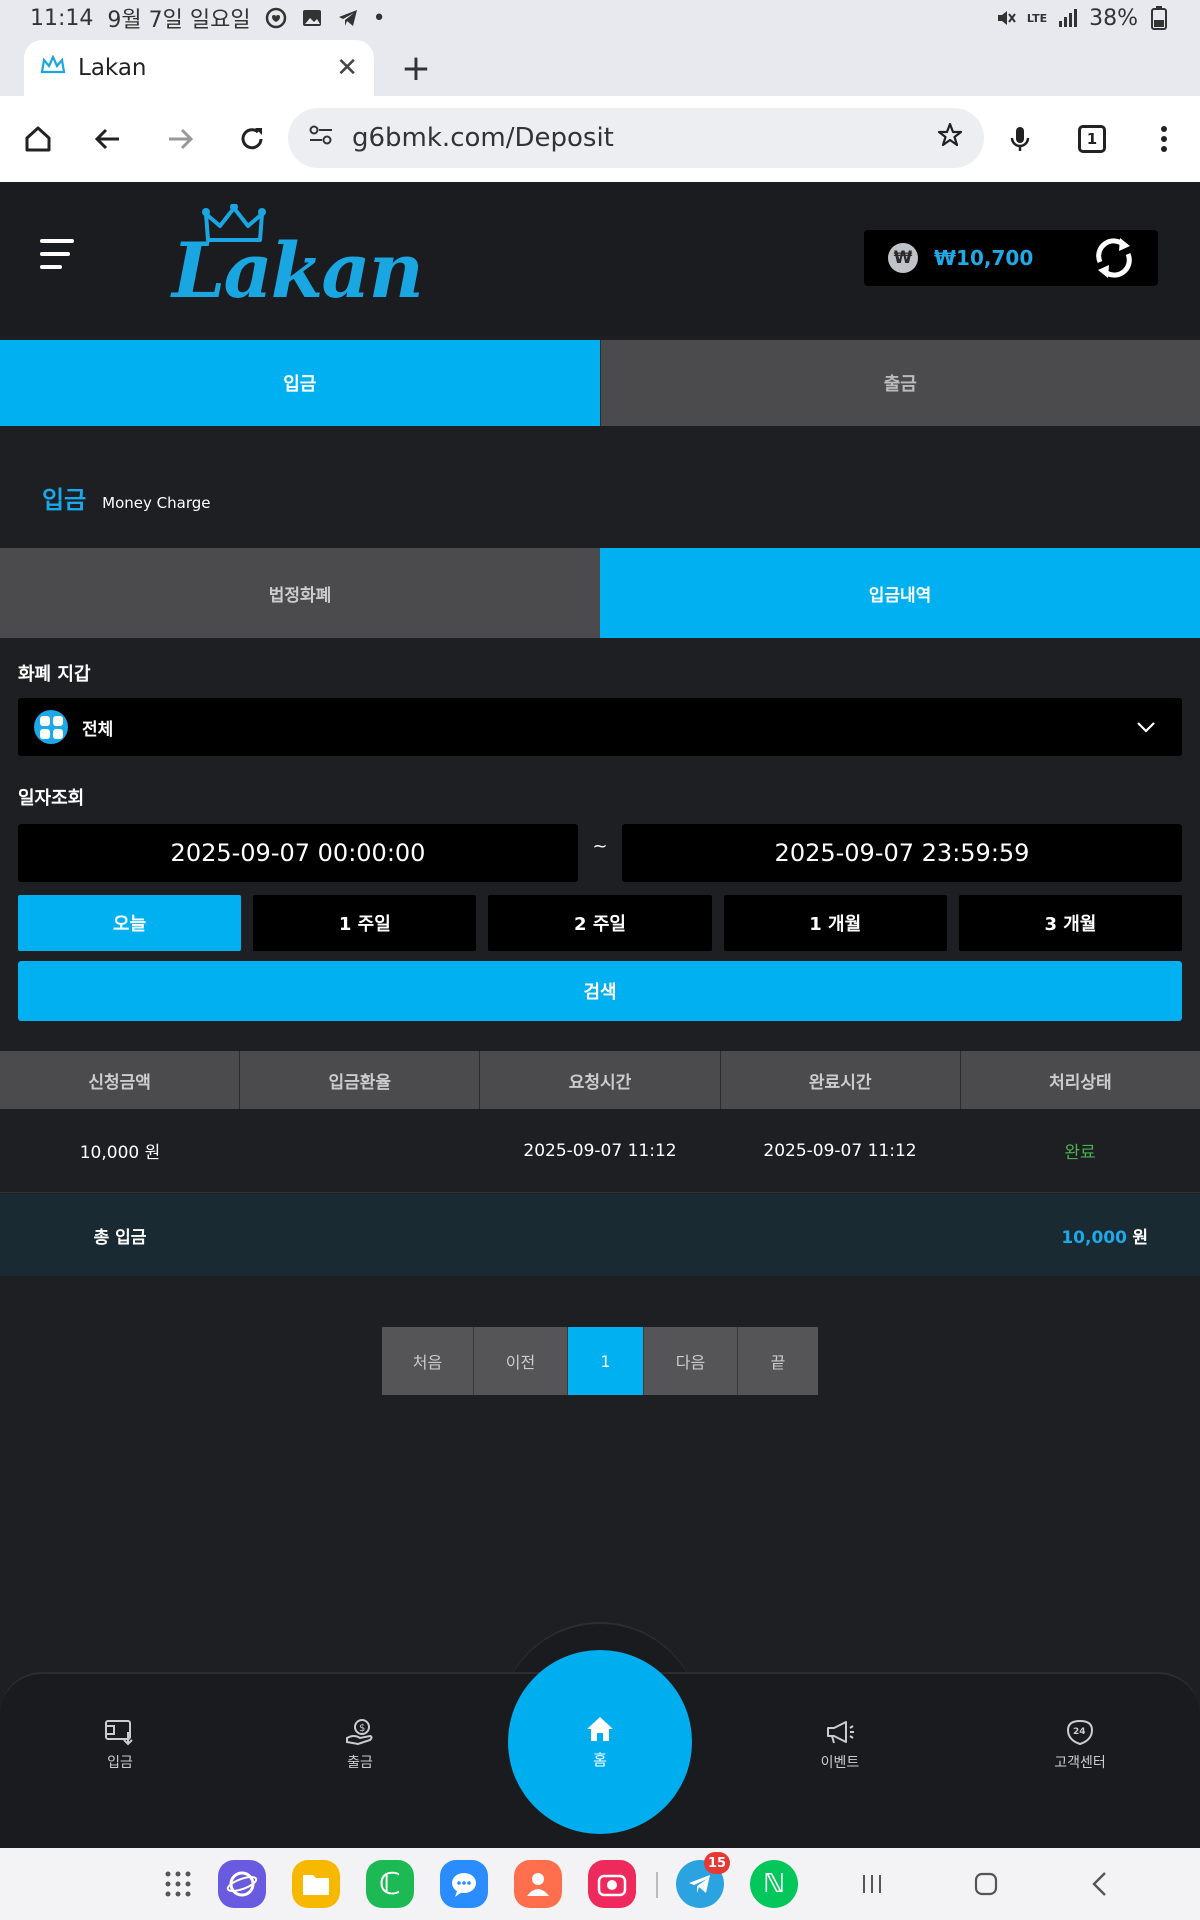 The height and width of the screenshot is (1920, 1200). What do you see at coordinates (1140, 1237) in the screenshot?
I see `total-unit: 원` at bounding box center [1140, 1237].